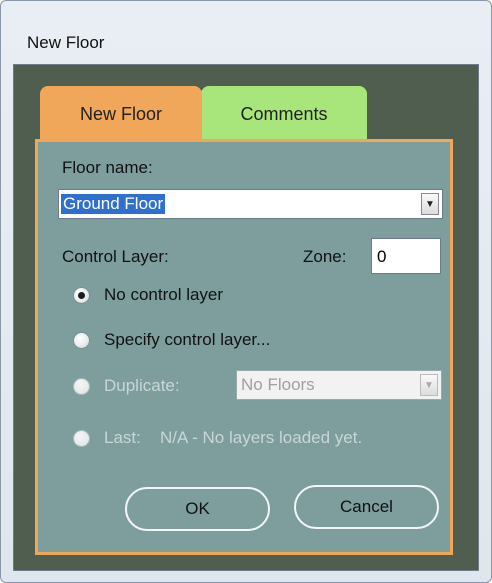 The width and height of the screenshot is (492, 583). Describe the element at coordinates (325, 256) in the screenshot. I see `zone-label: Zone:` at that location.